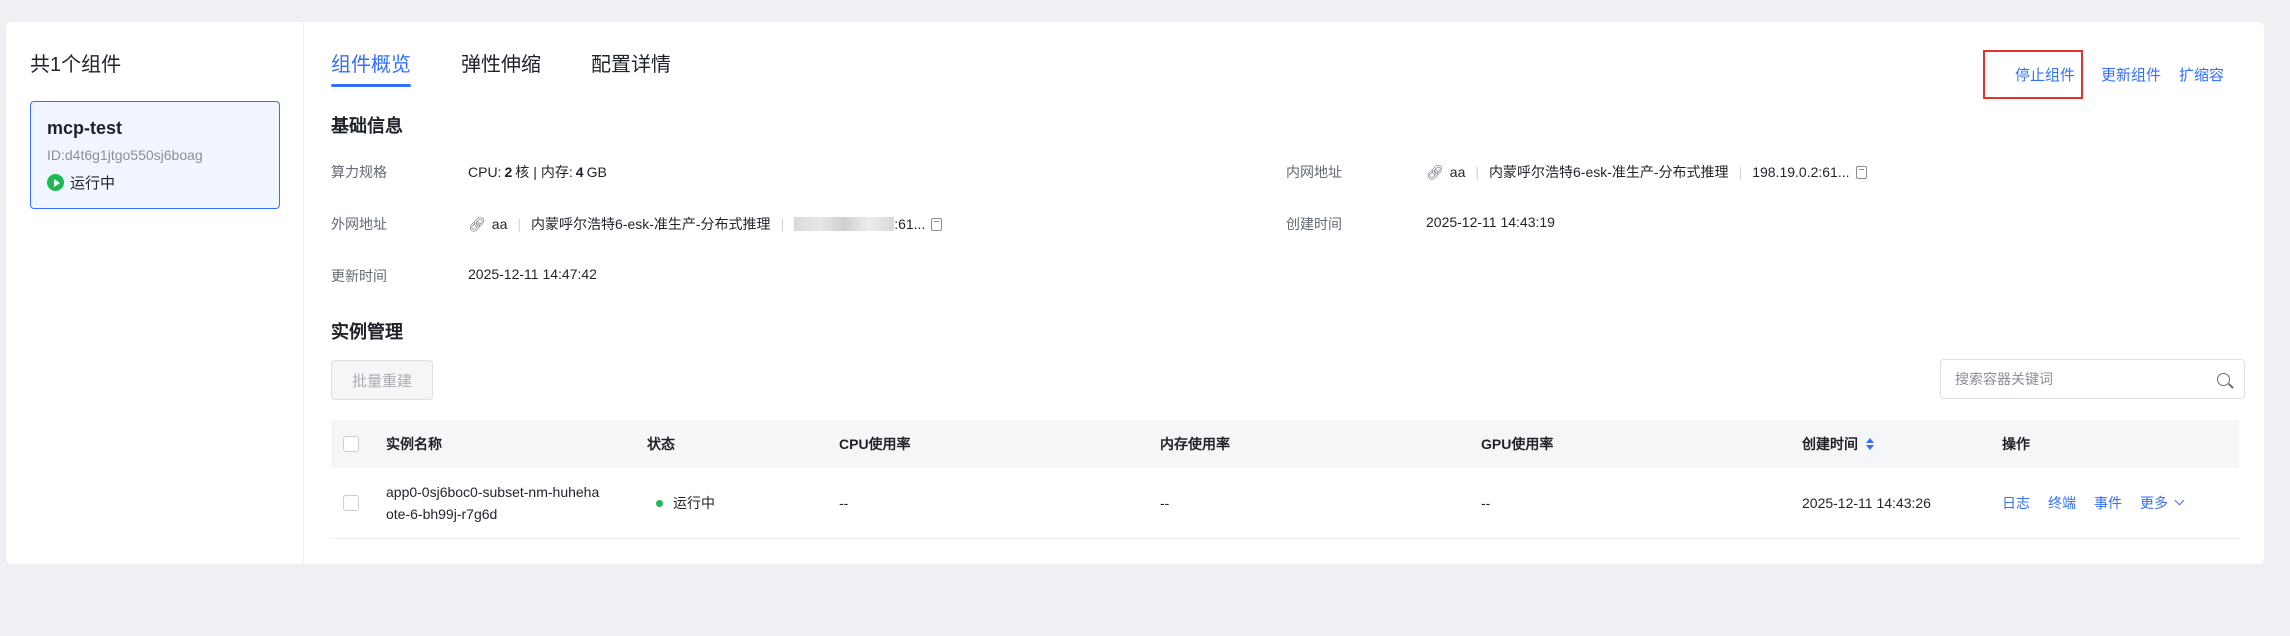 This screenshot has height=636, width=2290. What do you see at coordinates (1490, 222) in the screenshot?
I see `created-value: 2025-12-11 14:43:19` at bounding box center [1490, 222].